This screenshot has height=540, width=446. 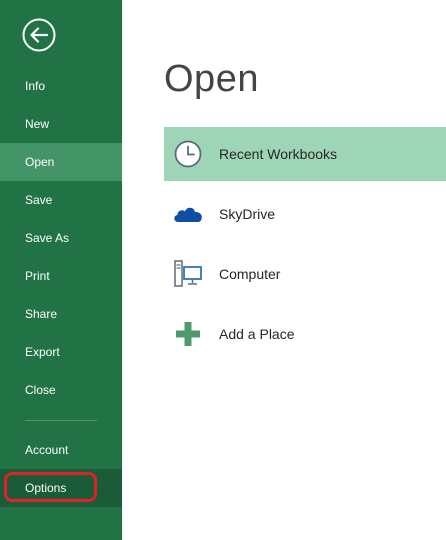 What do you see at coordinates (47, 450) in the screenshot?
I see `sidebar-item-label: Account` at bounding box center [47, 450].